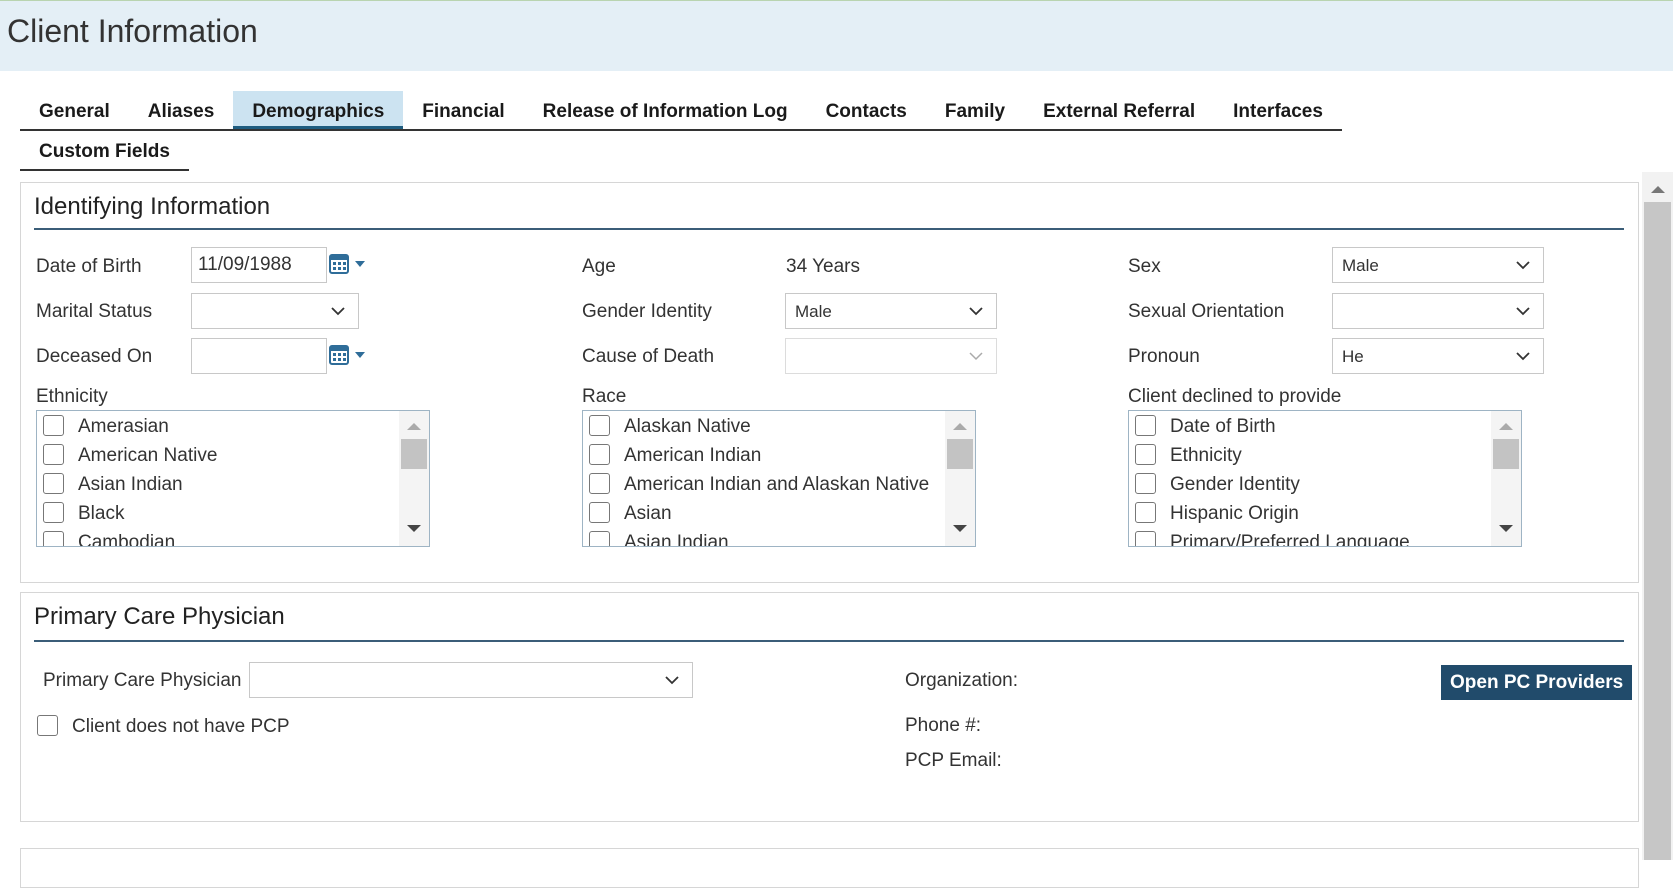 The width and height of the screenshot is (1673, 888). Describe the element at coordinates (89, 266) in the screenshot. I see `dob-label: Date of Birth` at that location.